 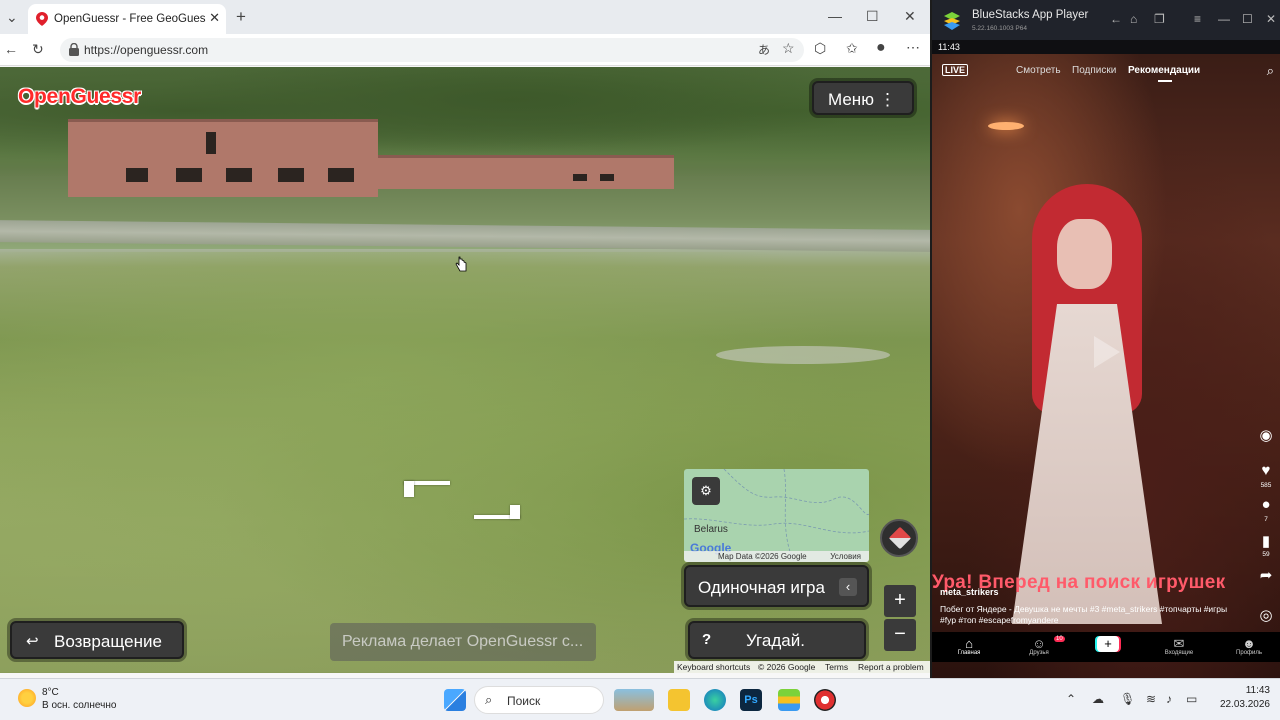 I want to click on question-icon: ?, so click(x=707, y=639).